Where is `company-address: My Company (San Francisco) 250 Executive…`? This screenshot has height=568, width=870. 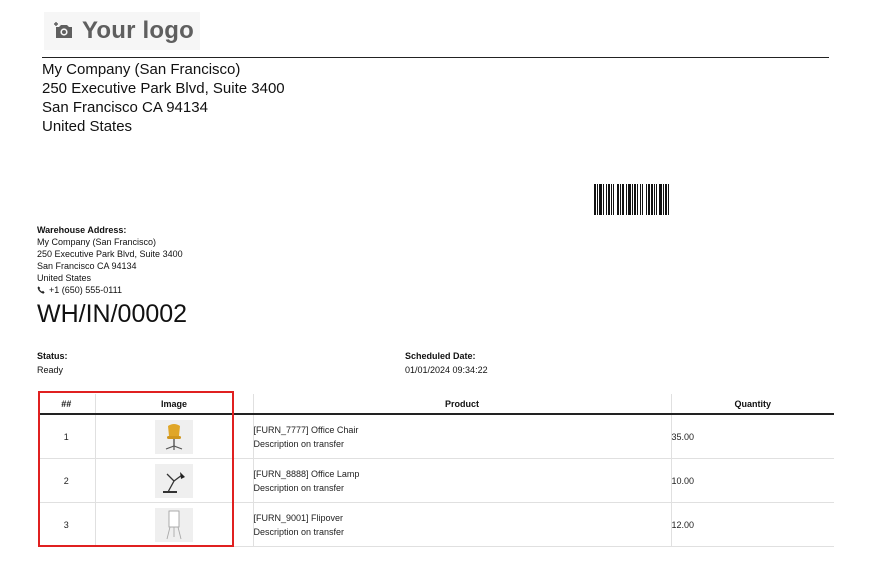 company-address: My Company (San Francisco) 250 Executive… is located at coordinates (163, 98).